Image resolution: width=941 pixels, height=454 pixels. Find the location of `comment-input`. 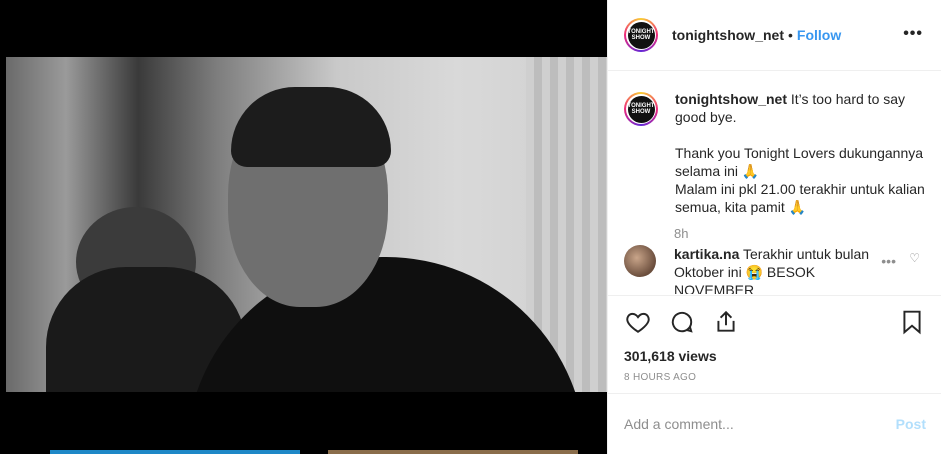

comment-input is located at coordinates (760, 424).